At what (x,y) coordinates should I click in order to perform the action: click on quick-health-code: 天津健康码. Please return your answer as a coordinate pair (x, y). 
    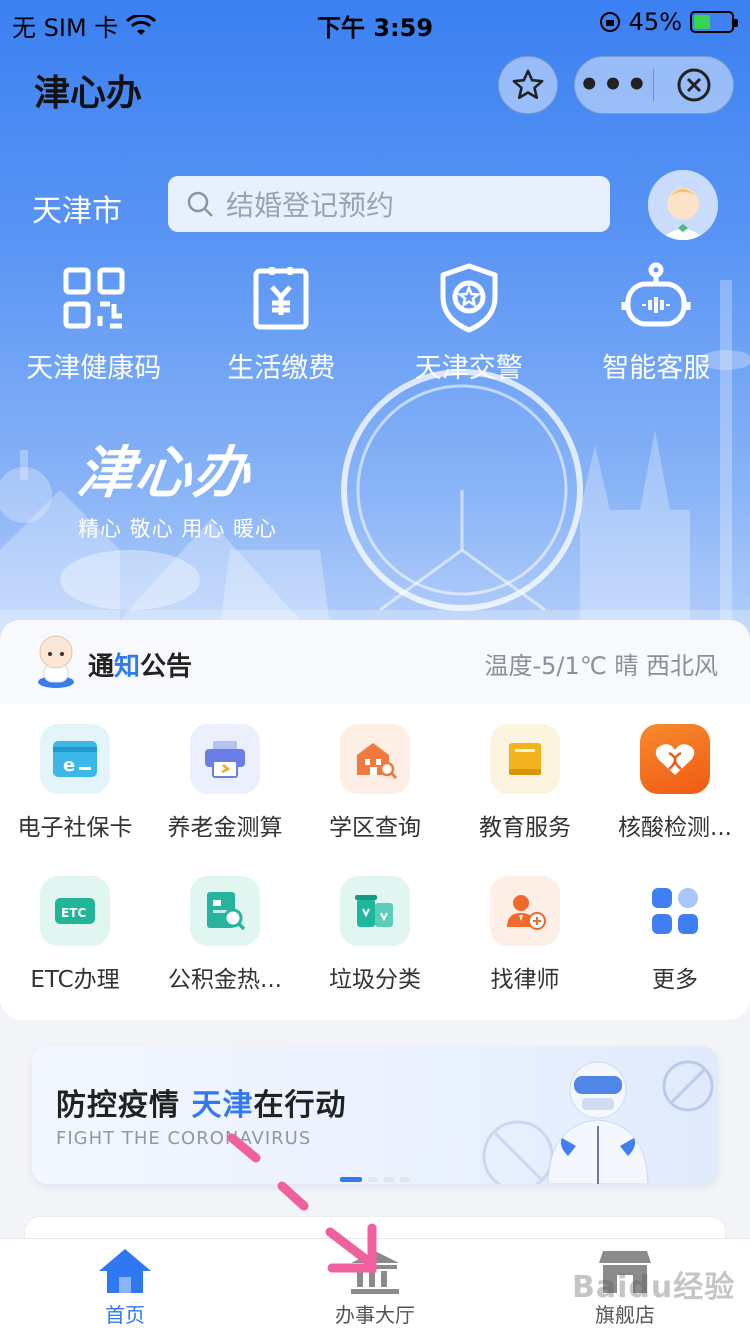
    Looking at the image, I should click on (94, 321).